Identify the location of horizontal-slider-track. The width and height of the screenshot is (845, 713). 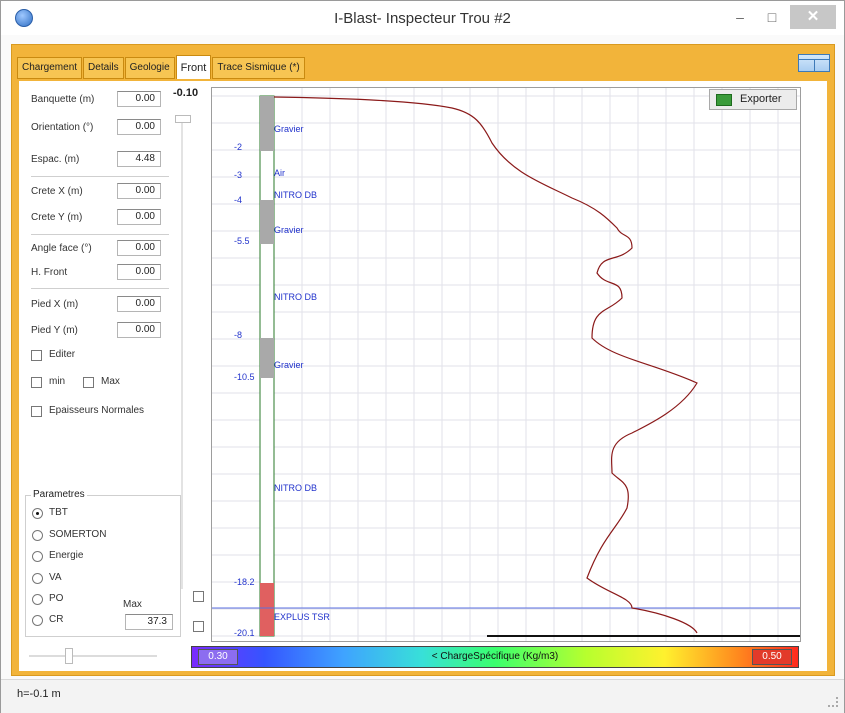
(93, 656).